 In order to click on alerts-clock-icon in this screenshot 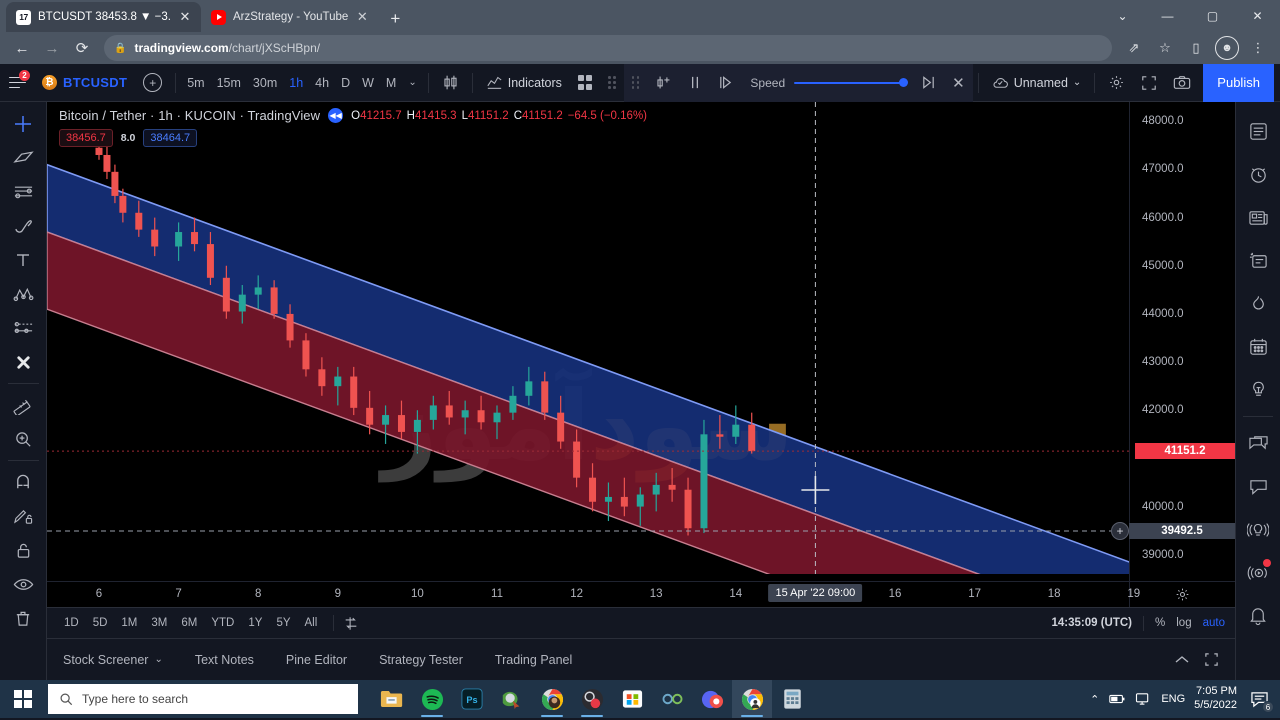, I will do `click(1258, 174)`.